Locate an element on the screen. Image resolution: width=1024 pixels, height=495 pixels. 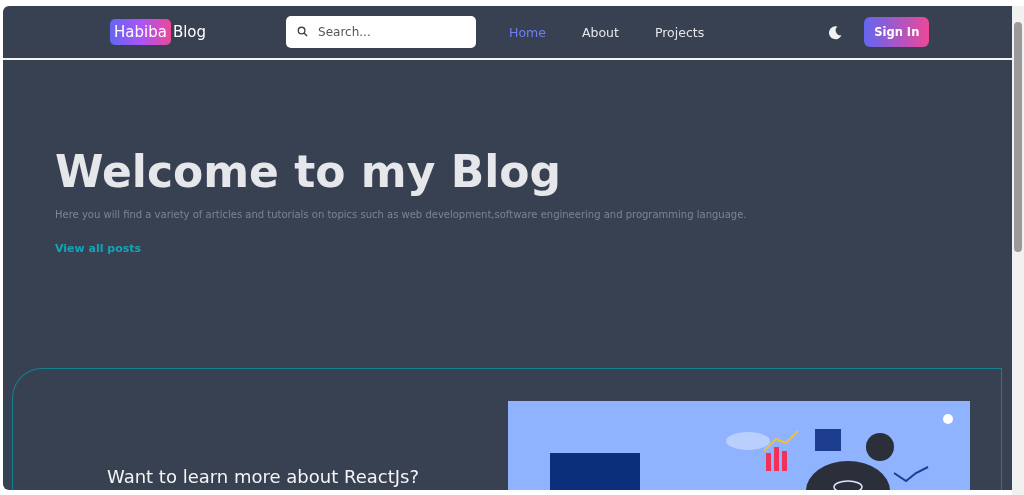
view-all-posts-link: View all posts is located at coordinates (533, 248).